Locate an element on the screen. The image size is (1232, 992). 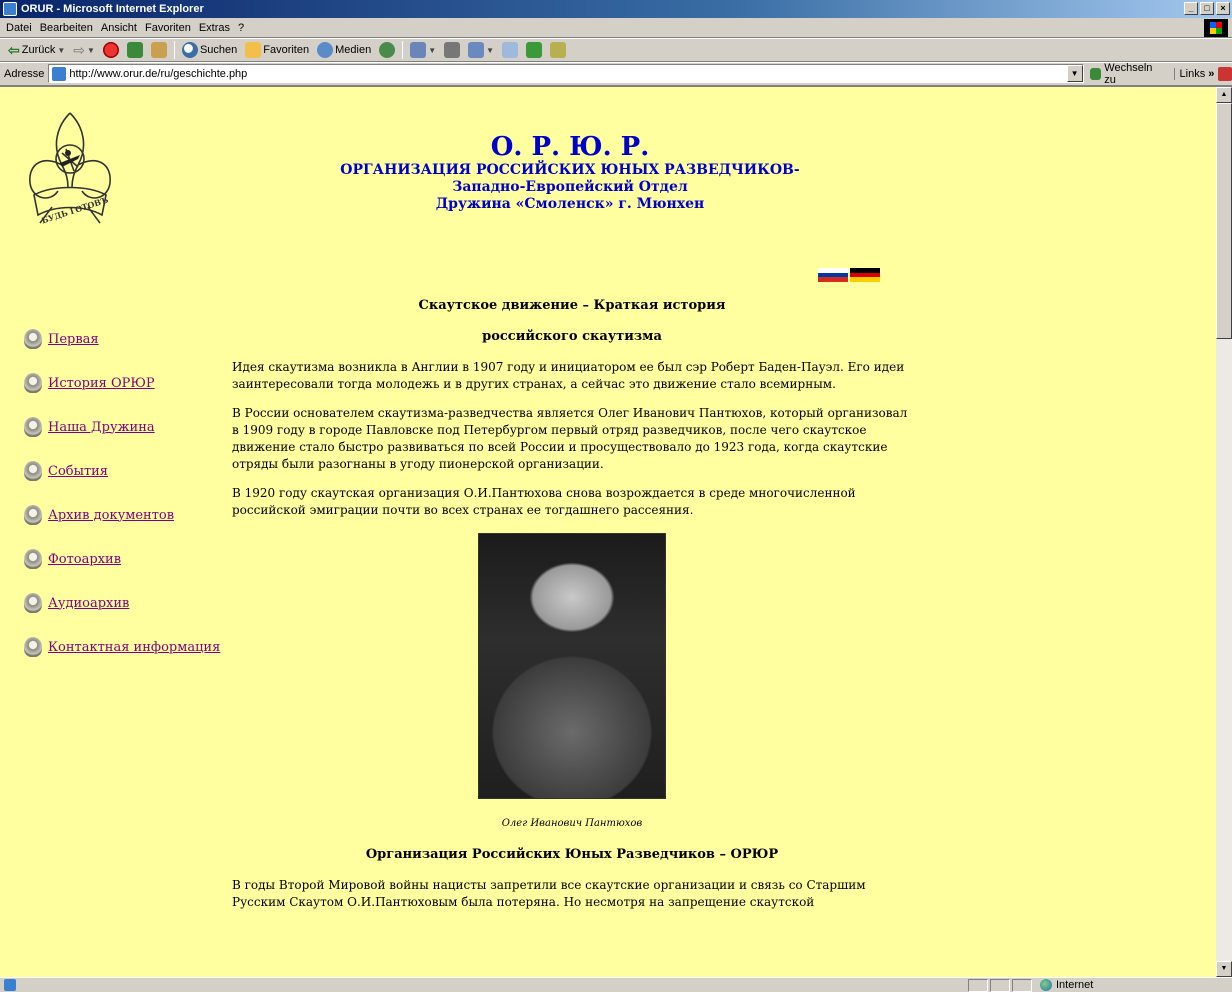
search-button: Suchen is located at coordinates (209, 50).